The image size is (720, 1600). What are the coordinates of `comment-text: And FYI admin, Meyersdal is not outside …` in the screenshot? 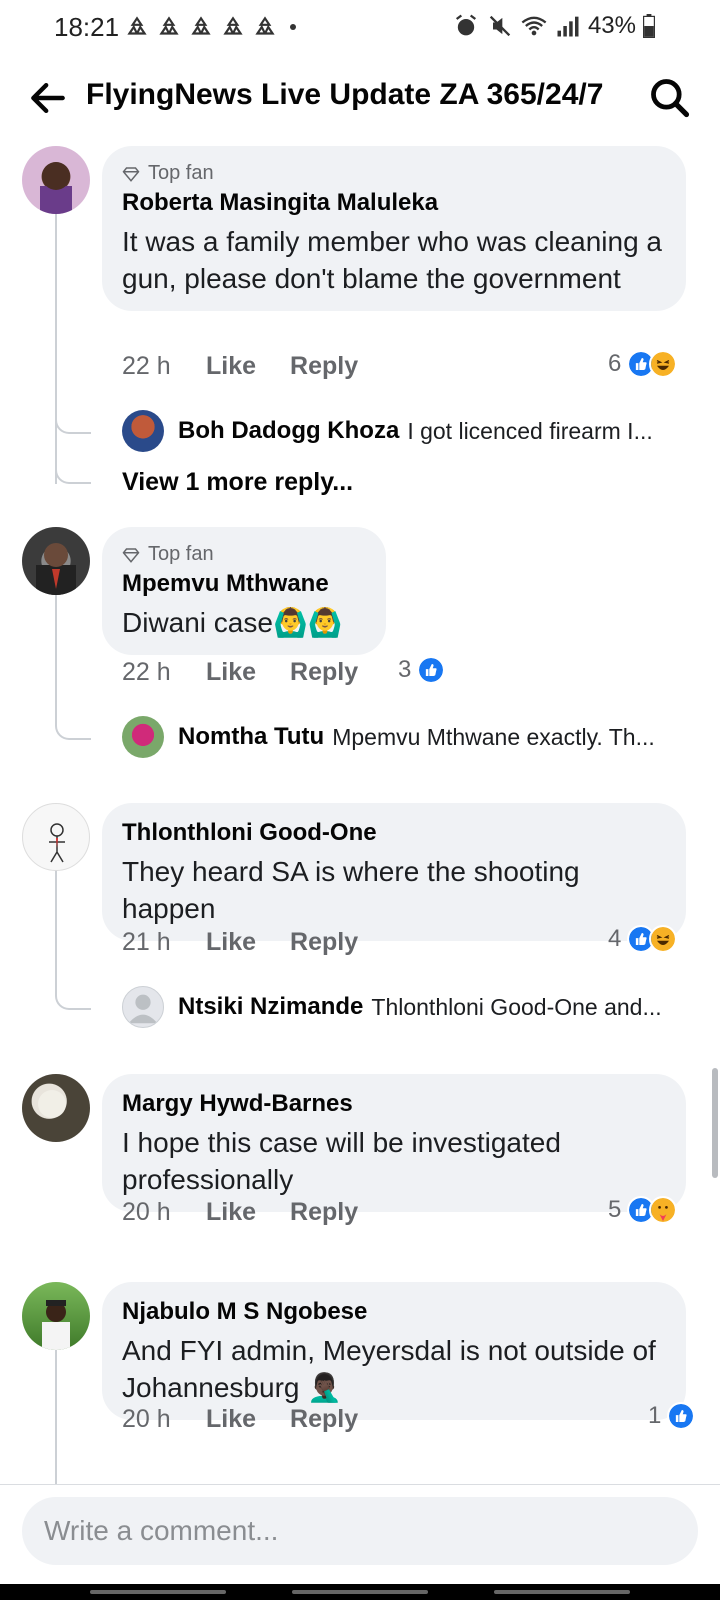 It's located at (389, 1369).